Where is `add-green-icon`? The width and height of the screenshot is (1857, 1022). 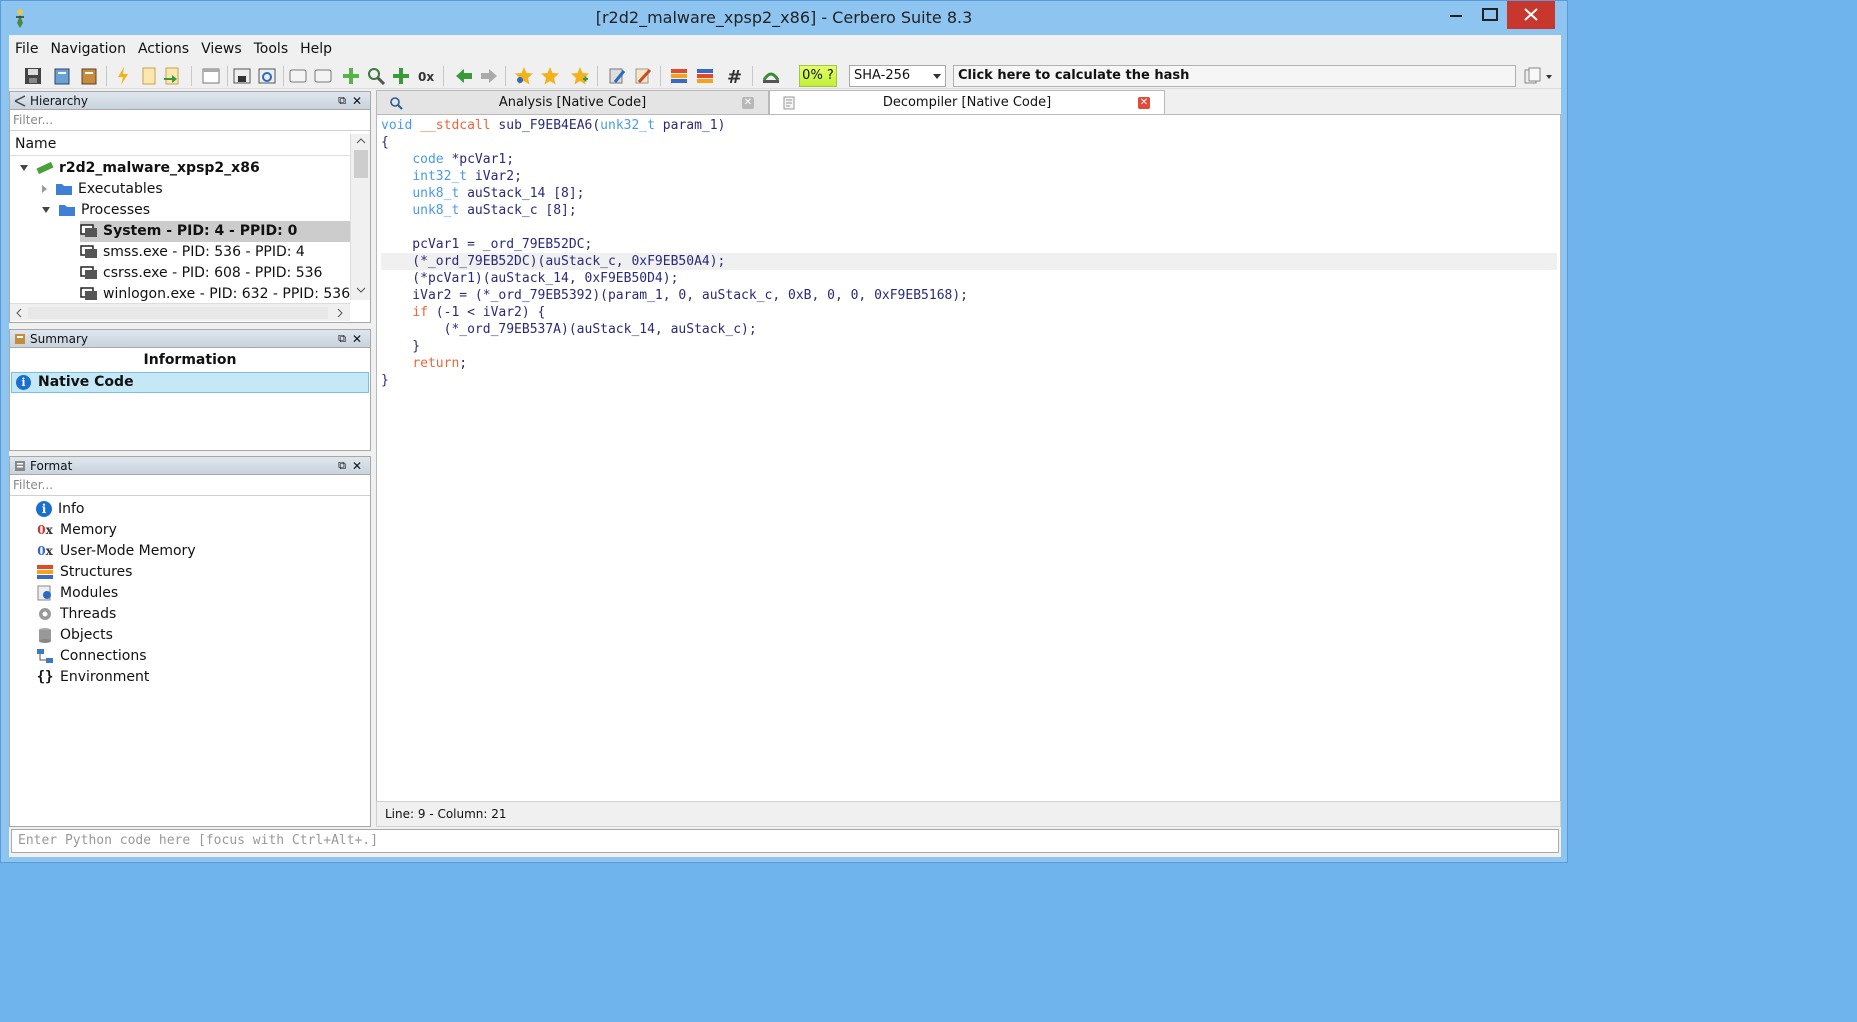 add-green-icon is located at coordinates (401, 76).